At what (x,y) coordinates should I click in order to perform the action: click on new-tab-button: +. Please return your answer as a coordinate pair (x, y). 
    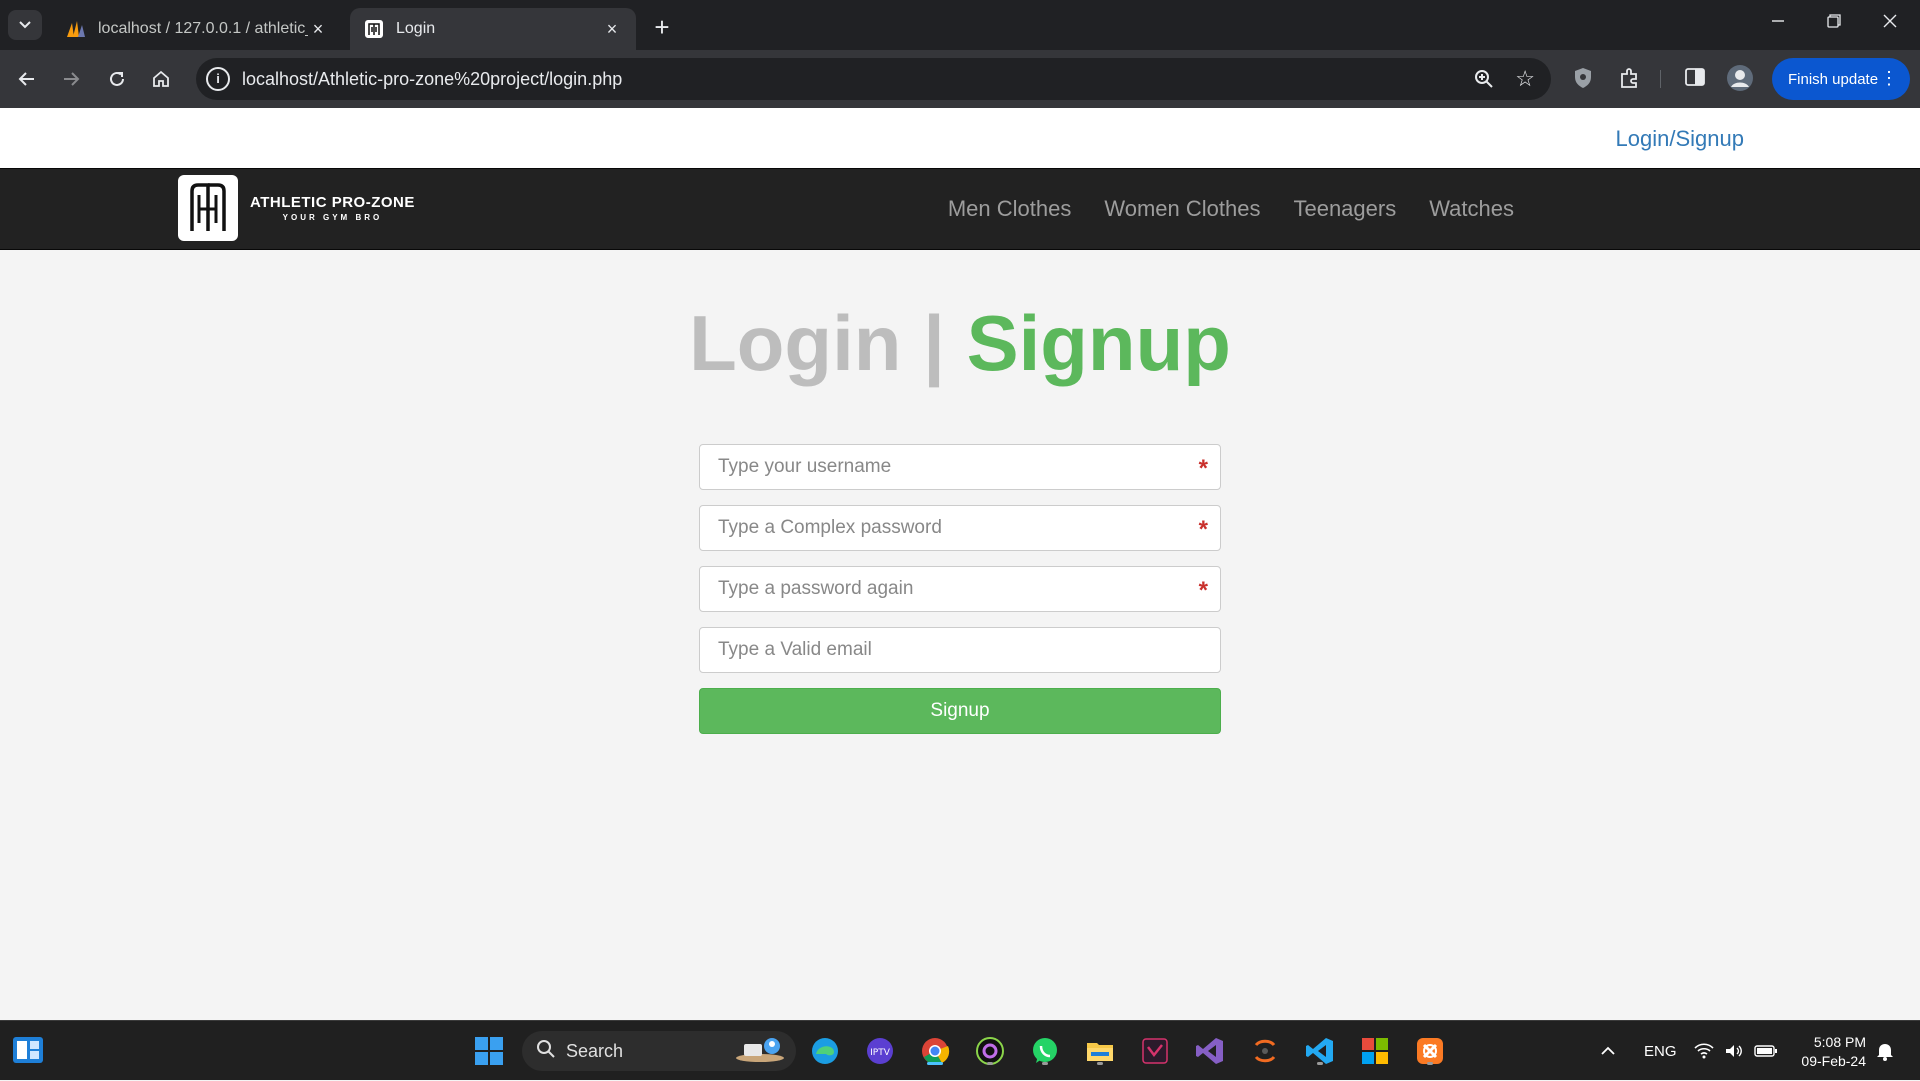
    Looking at the image, I should click on (662, 27).